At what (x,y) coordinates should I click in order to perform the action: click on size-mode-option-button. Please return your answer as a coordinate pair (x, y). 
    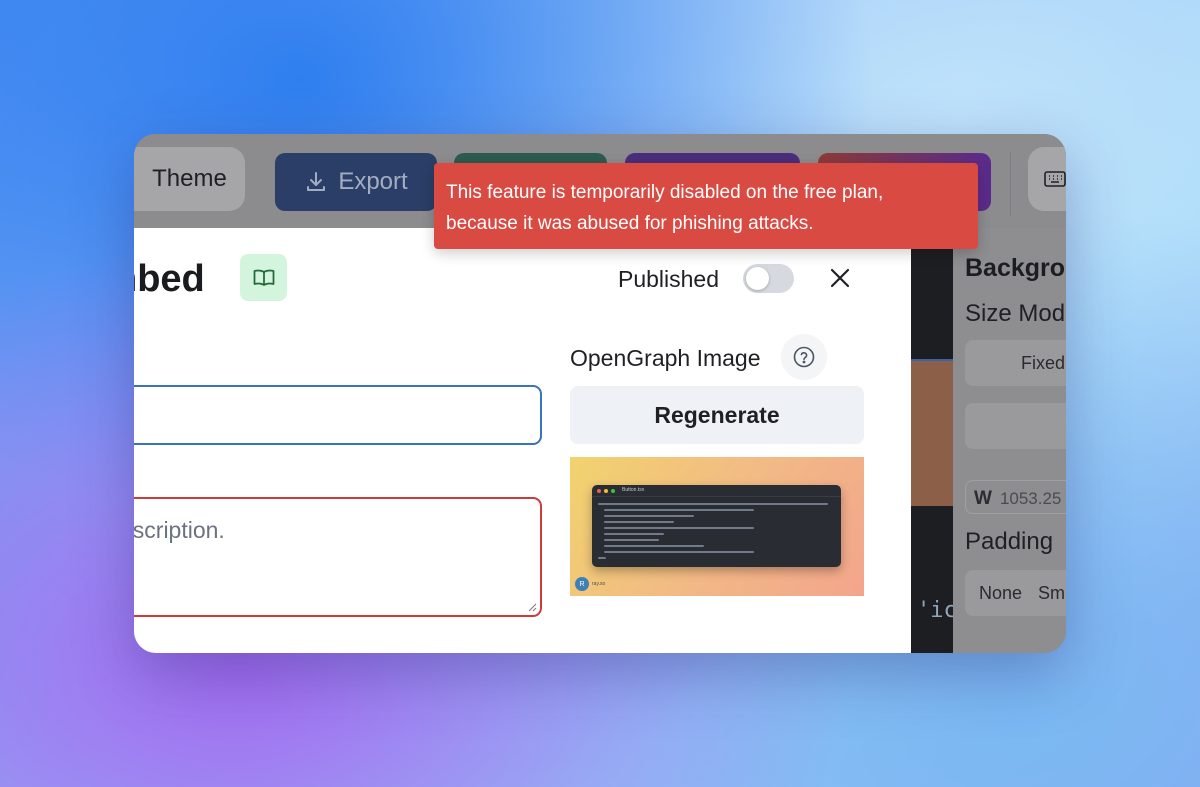
    Looking at the image, I should click on (1015, 426).